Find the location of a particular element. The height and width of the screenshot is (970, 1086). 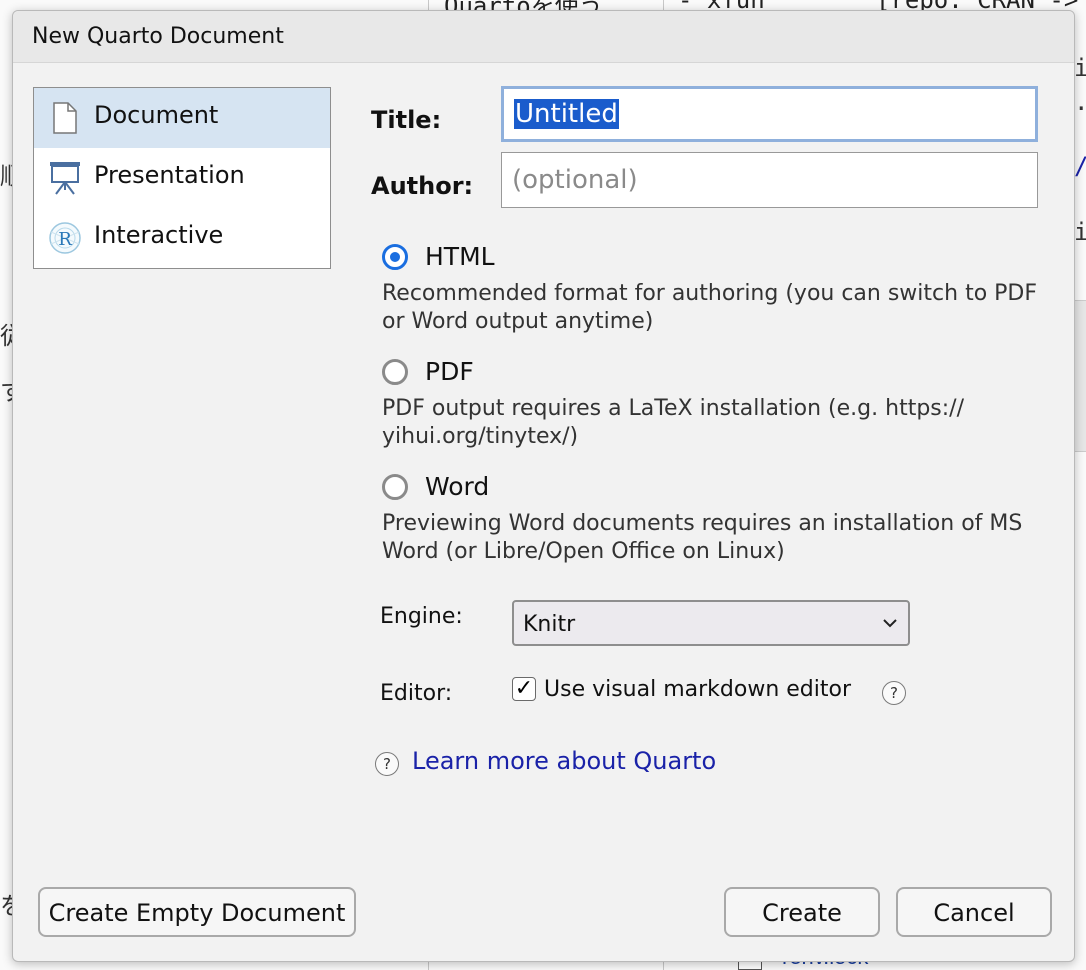

author-field: (optional) is located at coordinates (769, 180).